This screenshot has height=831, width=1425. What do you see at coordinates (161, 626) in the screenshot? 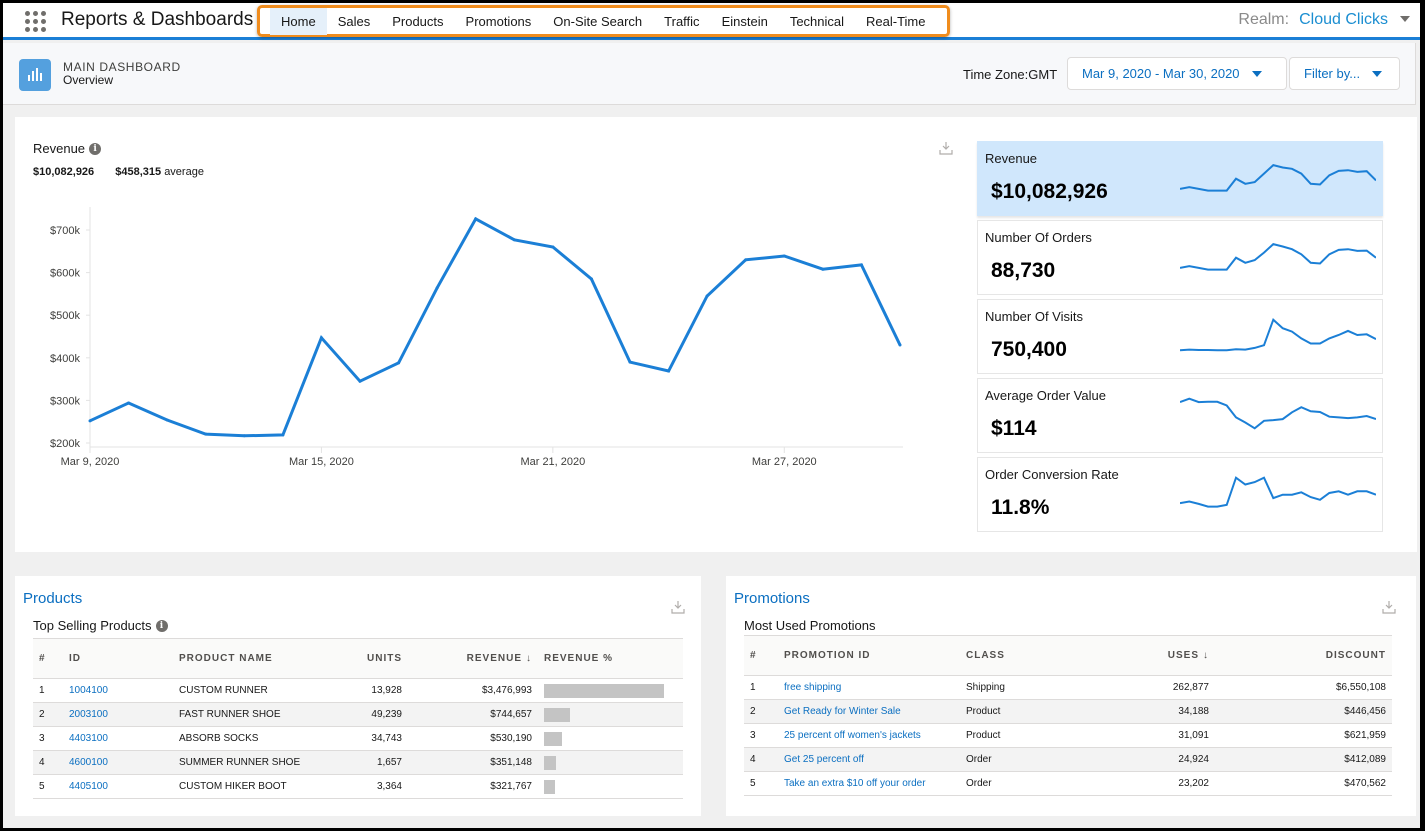
I see `info-icon: i` at bounding box center [161, 626].